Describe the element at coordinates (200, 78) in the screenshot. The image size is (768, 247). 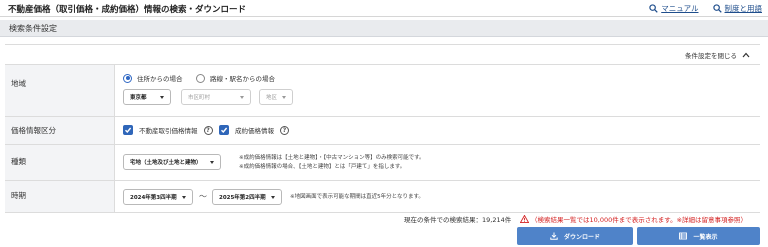
I see `radio-line-indicator` at that location.